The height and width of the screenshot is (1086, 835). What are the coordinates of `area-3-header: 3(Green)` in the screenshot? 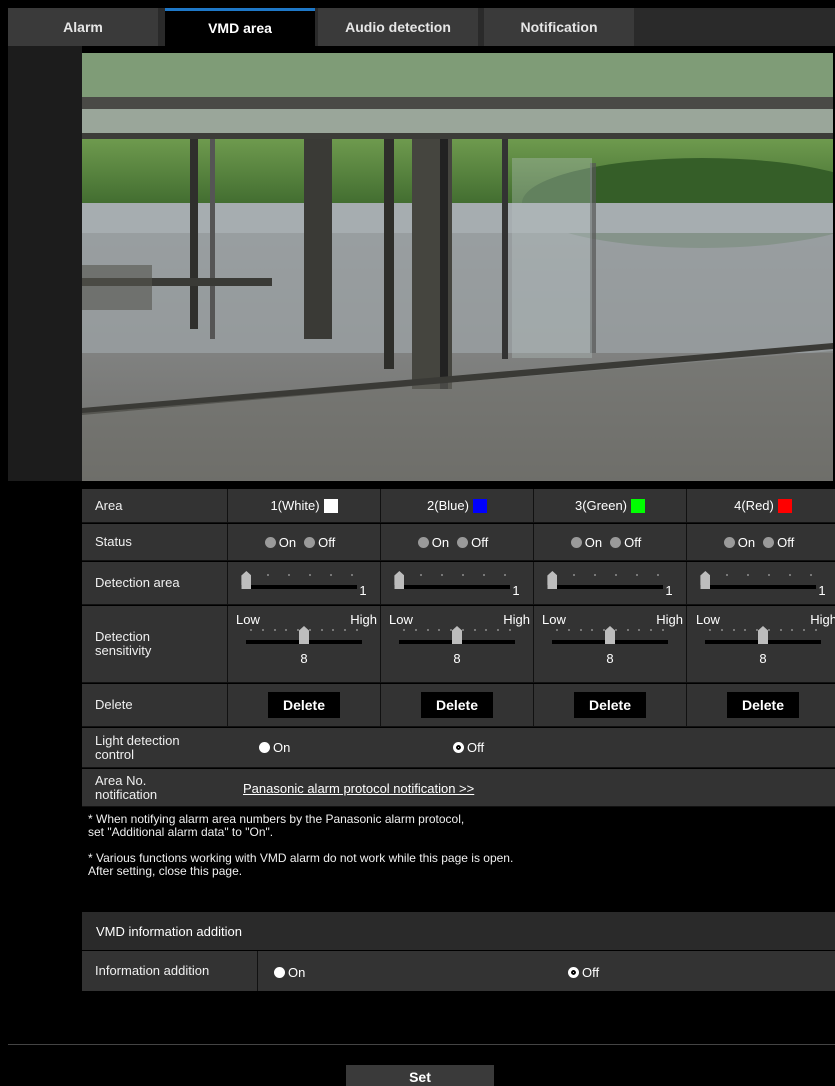 It's located at (609, 505).